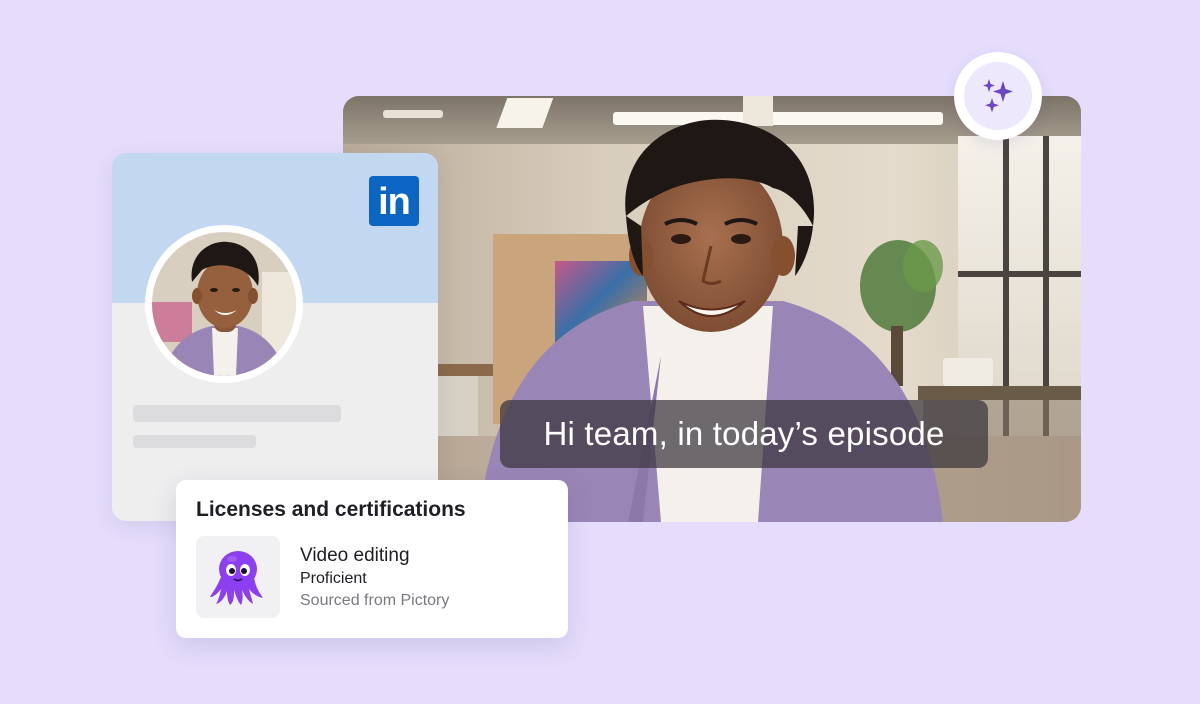  Describe the element at coordinates (237, 413) in the screenshot. I see `name-placeholder` at that location.